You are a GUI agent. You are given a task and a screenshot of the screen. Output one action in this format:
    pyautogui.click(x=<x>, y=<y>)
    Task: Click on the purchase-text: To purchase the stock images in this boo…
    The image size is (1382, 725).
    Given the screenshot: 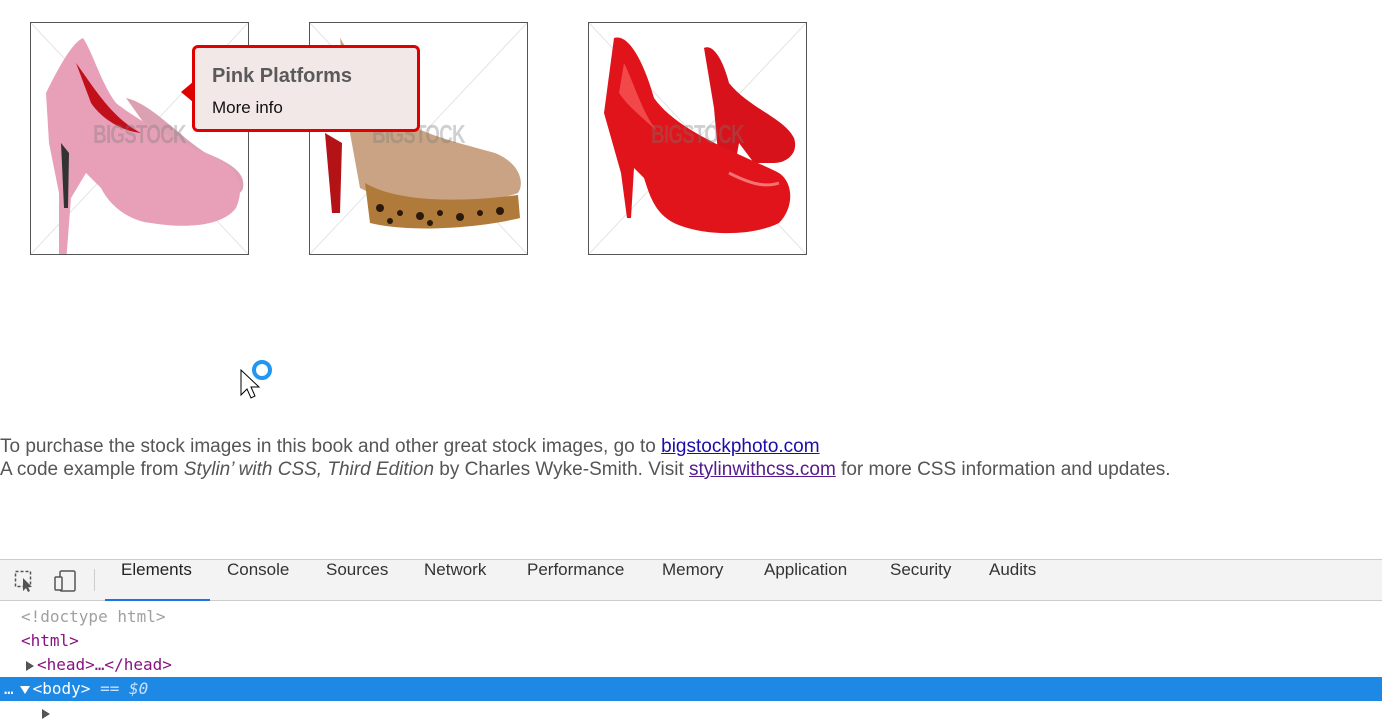 What is the action you would take?
    pyautogui.click(x=331, y=446)
    